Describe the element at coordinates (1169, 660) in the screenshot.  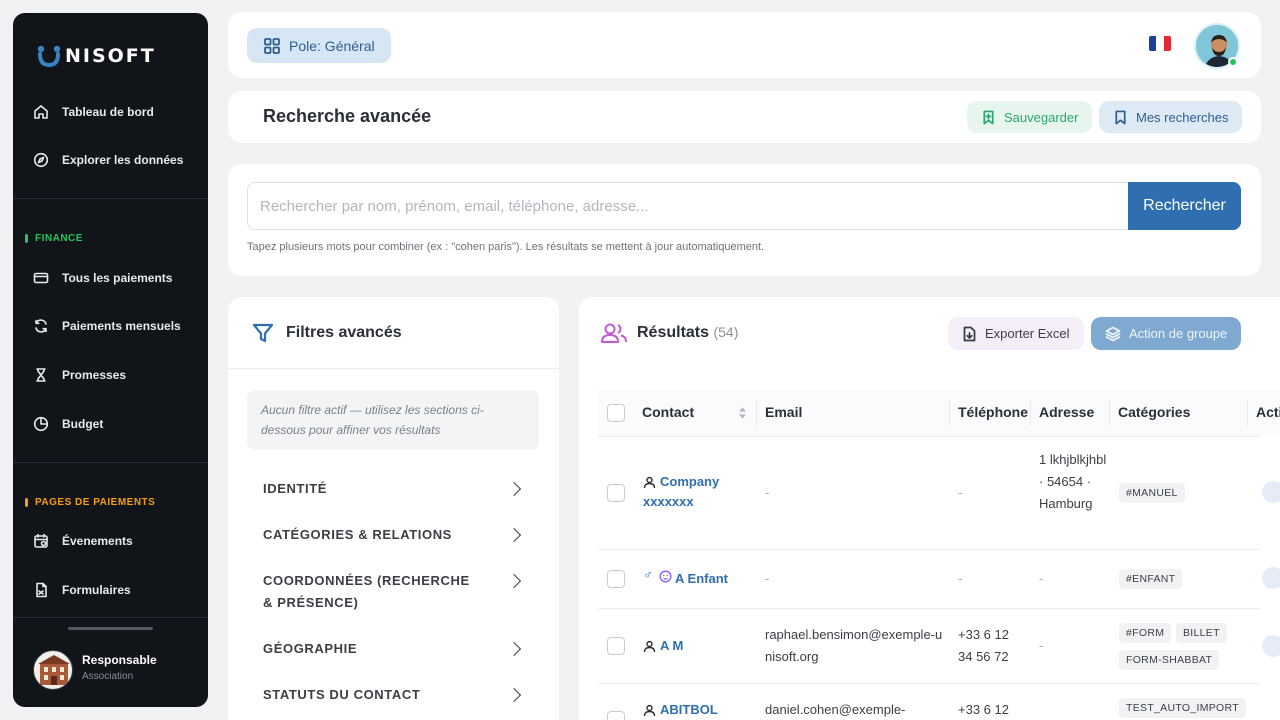
I see `category-tag: FORM-SHABBAT` at that location.